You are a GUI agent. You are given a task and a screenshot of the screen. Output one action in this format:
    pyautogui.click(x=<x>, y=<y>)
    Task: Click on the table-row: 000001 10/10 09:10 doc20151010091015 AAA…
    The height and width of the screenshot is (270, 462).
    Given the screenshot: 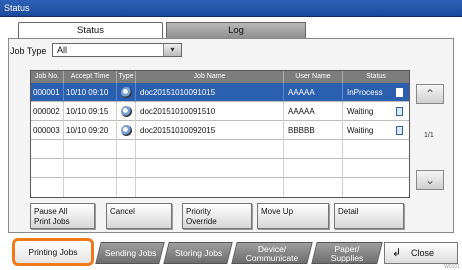 What is the action you would take?
    pyautogui.click(x=220, y=92)
    